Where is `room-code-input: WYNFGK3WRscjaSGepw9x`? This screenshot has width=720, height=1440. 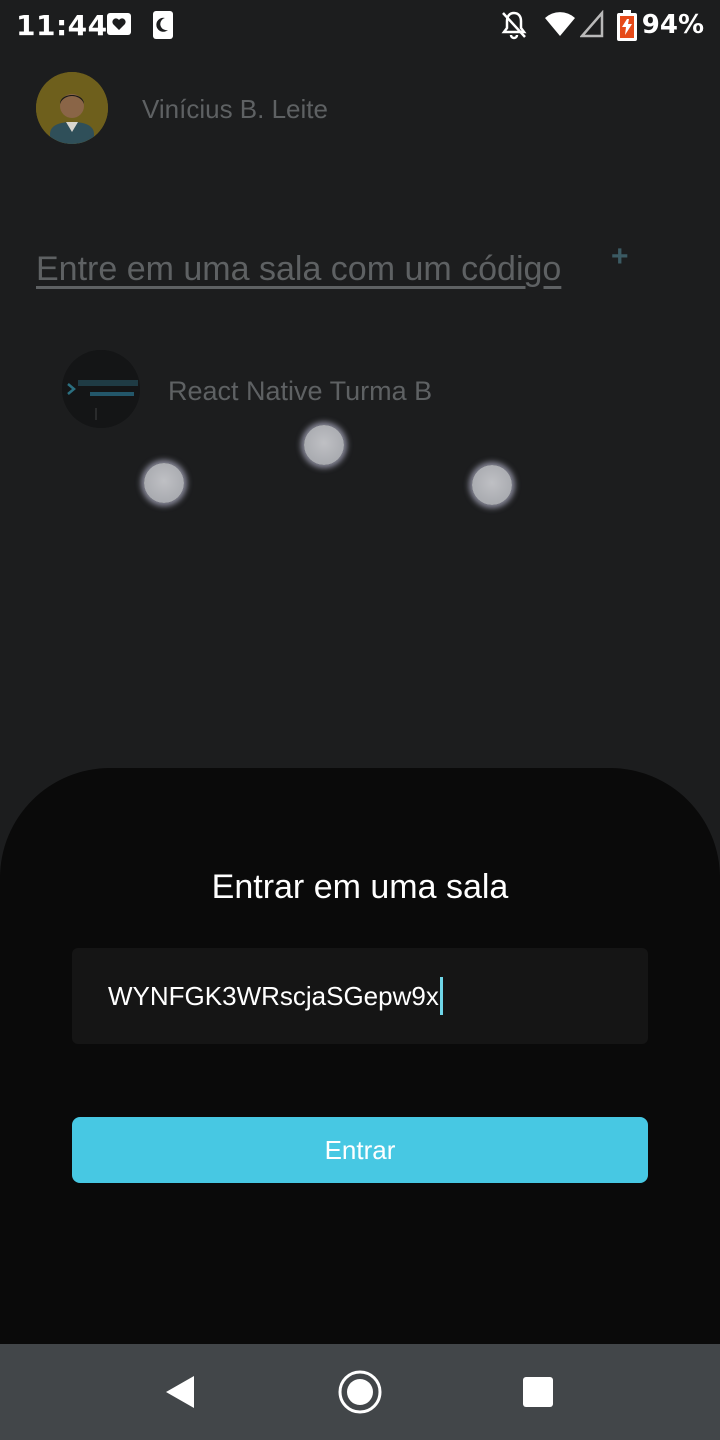 room-code-input: WYNFGK3WRscjaSGepw9x is located at coordinates (360, 996).